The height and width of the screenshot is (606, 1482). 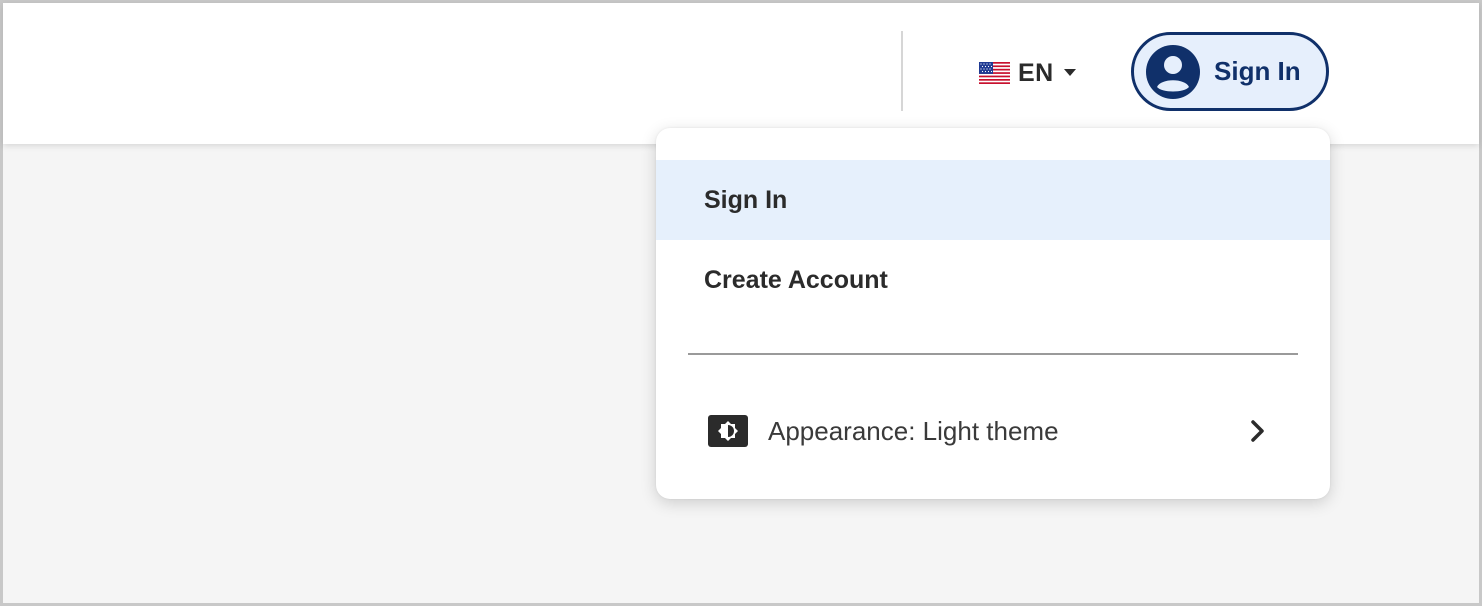 I want to click on sign-in-button: Sign In, so click(x=1230, y=71).